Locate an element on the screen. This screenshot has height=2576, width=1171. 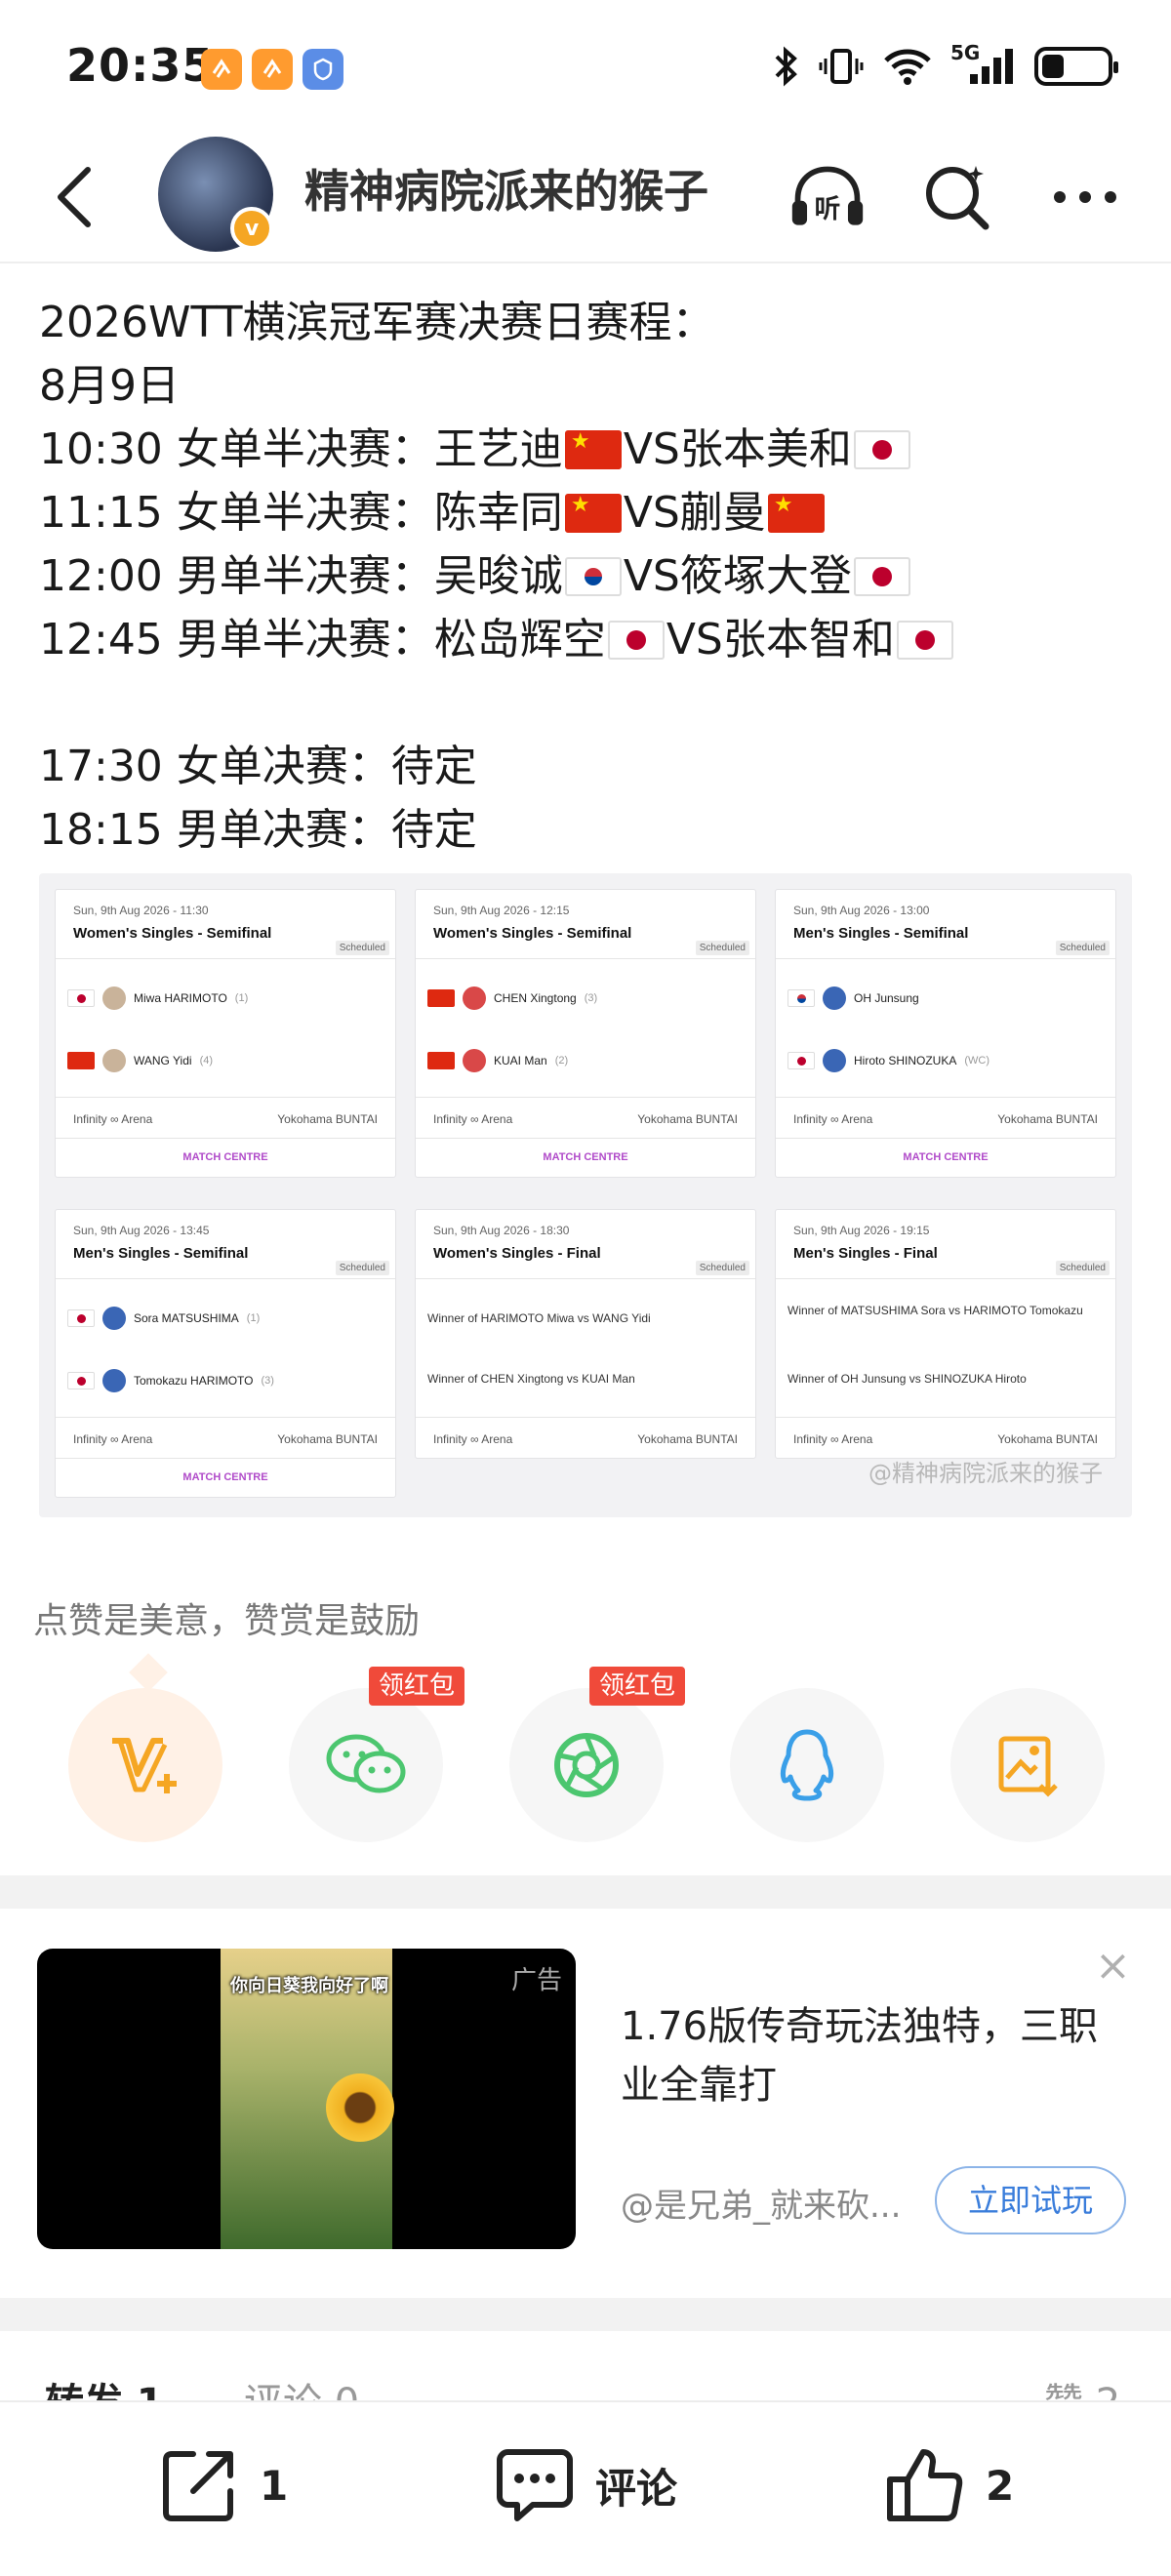
app-notification-icon is located at coordinates (272, 69).